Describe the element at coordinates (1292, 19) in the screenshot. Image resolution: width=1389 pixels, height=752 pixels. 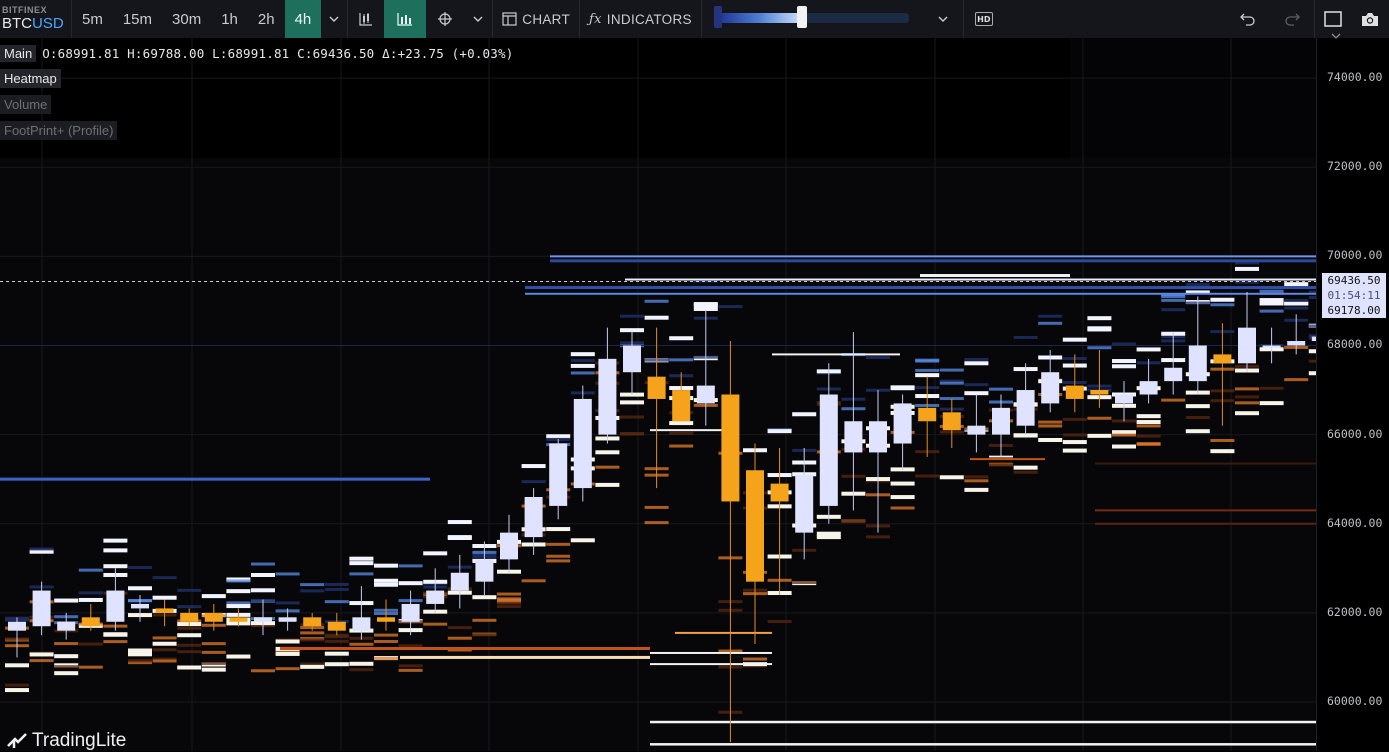
I see `redo-button` at that location.